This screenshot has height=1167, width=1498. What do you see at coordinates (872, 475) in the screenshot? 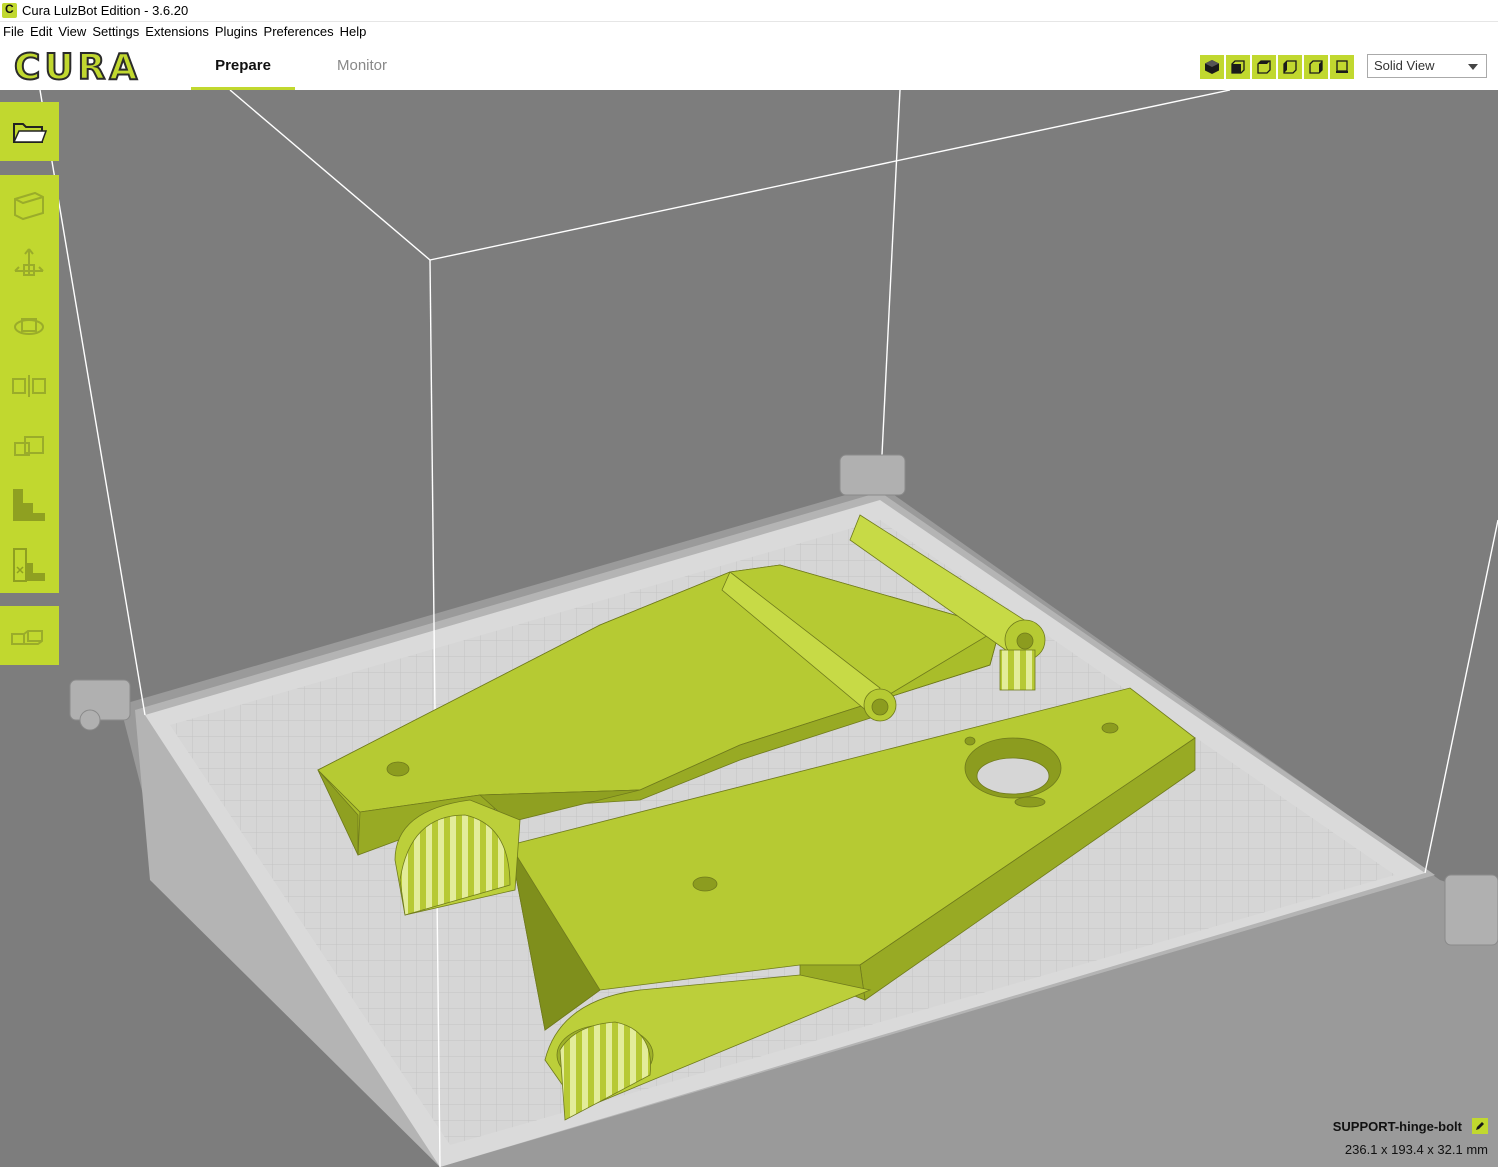
I see `bed-clip-back` at bounding box center [872, 475].